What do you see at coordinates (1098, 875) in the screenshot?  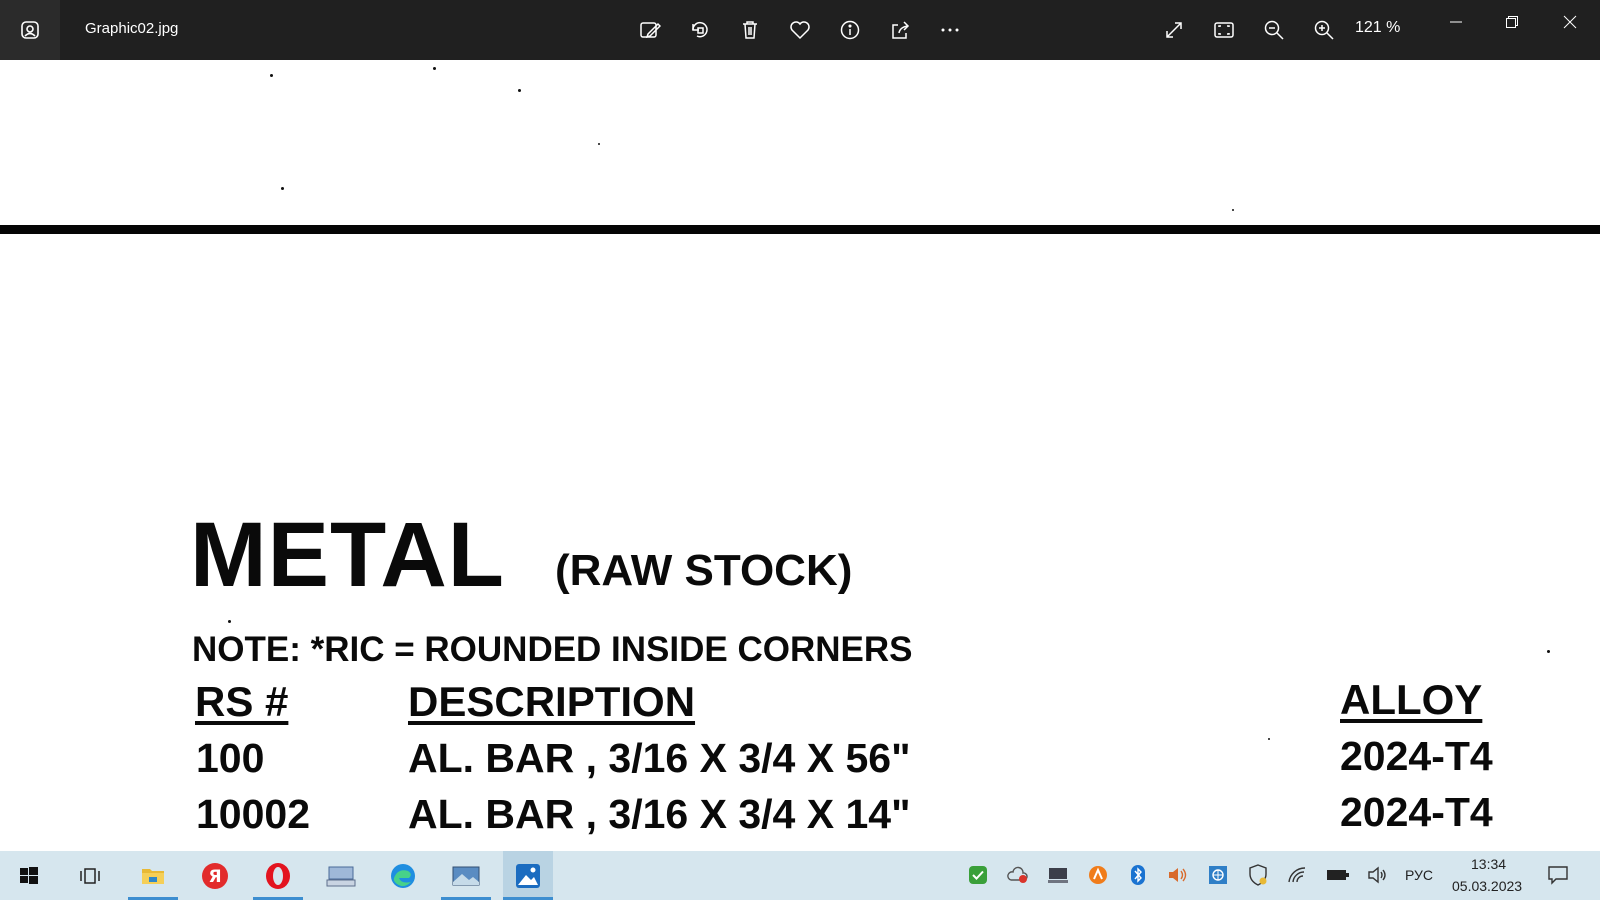 I see `avast-icon` at bounding box center [1098, 875].